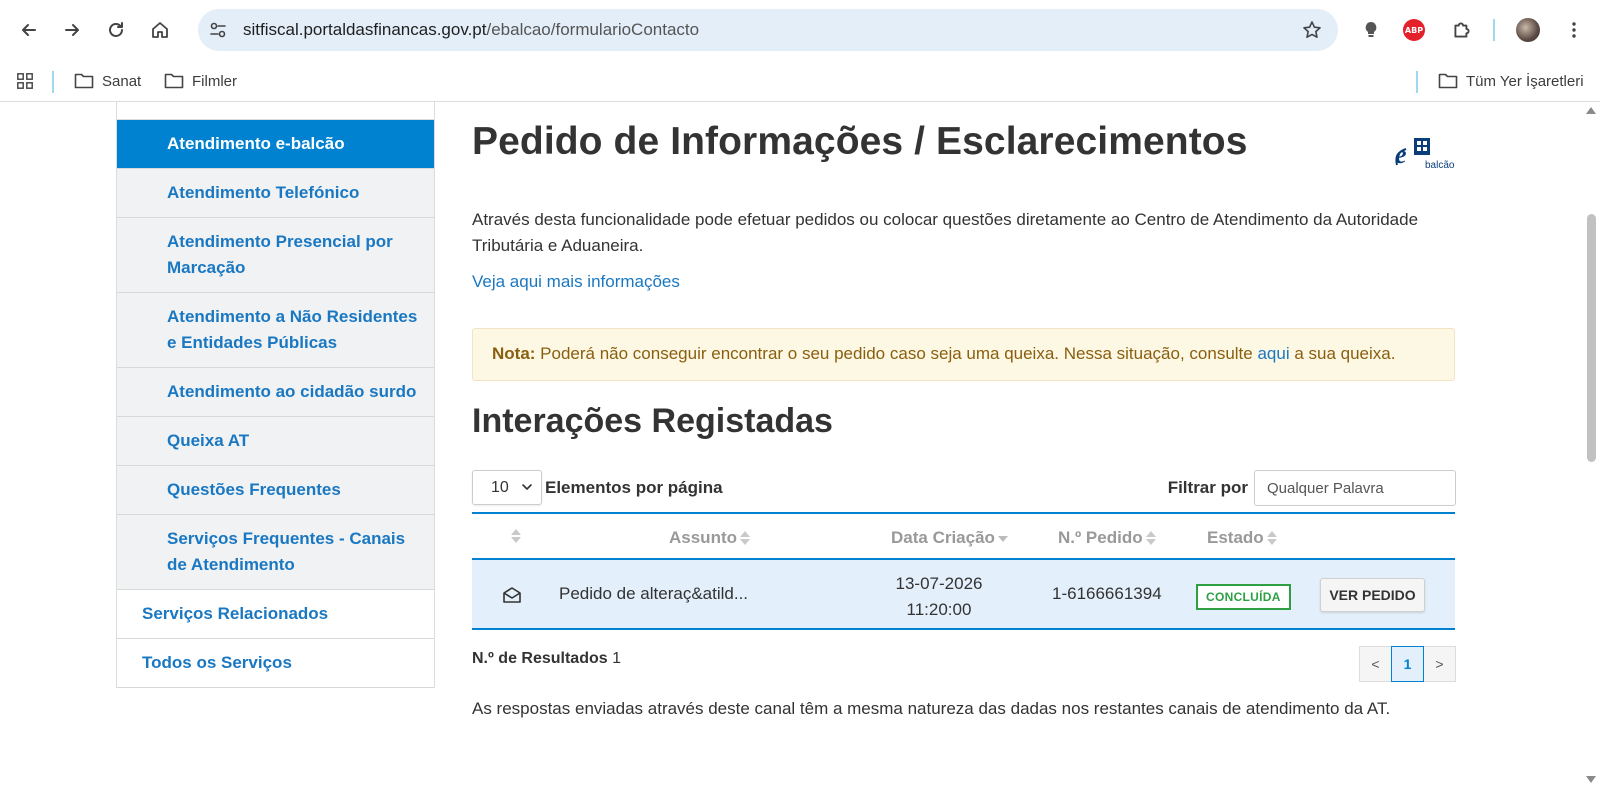  Describe the element at coordinates (939, 583) in the screenshot. I see `cell-date: 13-07-2026` at that location.